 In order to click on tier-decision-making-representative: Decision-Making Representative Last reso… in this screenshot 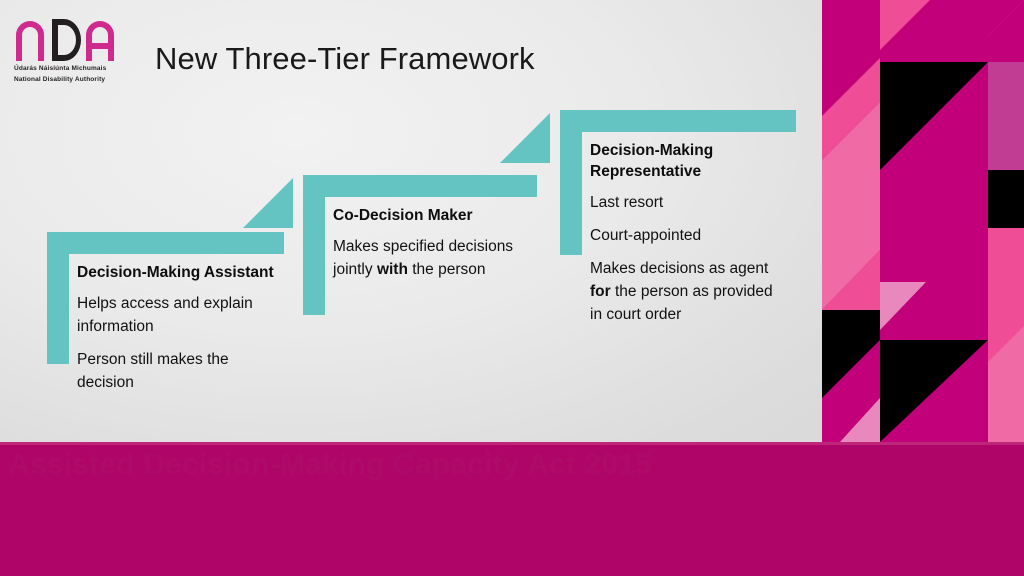, I will do `click(678, 235)`.